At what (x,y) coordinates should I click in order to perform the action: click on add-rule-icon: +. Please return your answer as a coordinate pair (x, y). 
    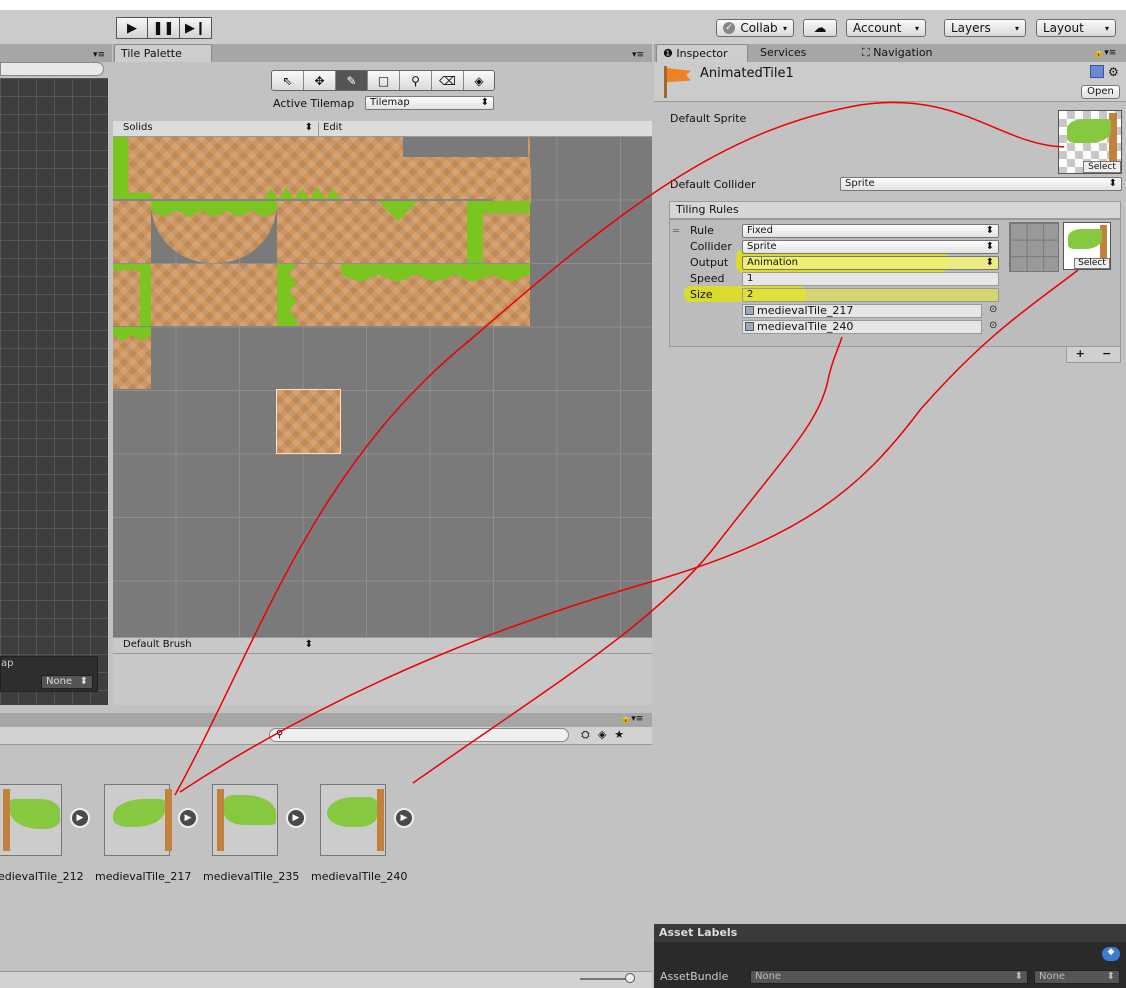
    Looking at the image, I should click on (1080, 354).